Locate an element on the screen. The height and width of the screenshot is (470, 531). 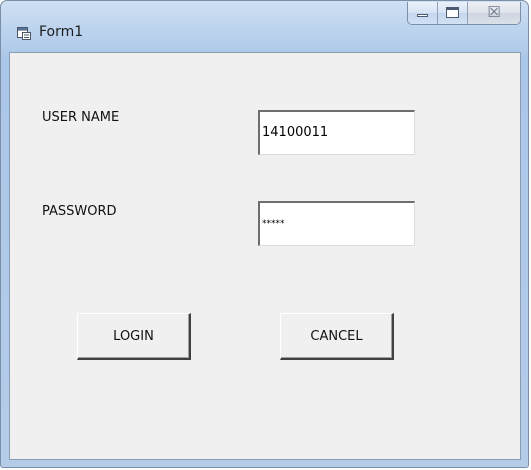
caption-buttons: ☒ is located at coordinates (464, 13).